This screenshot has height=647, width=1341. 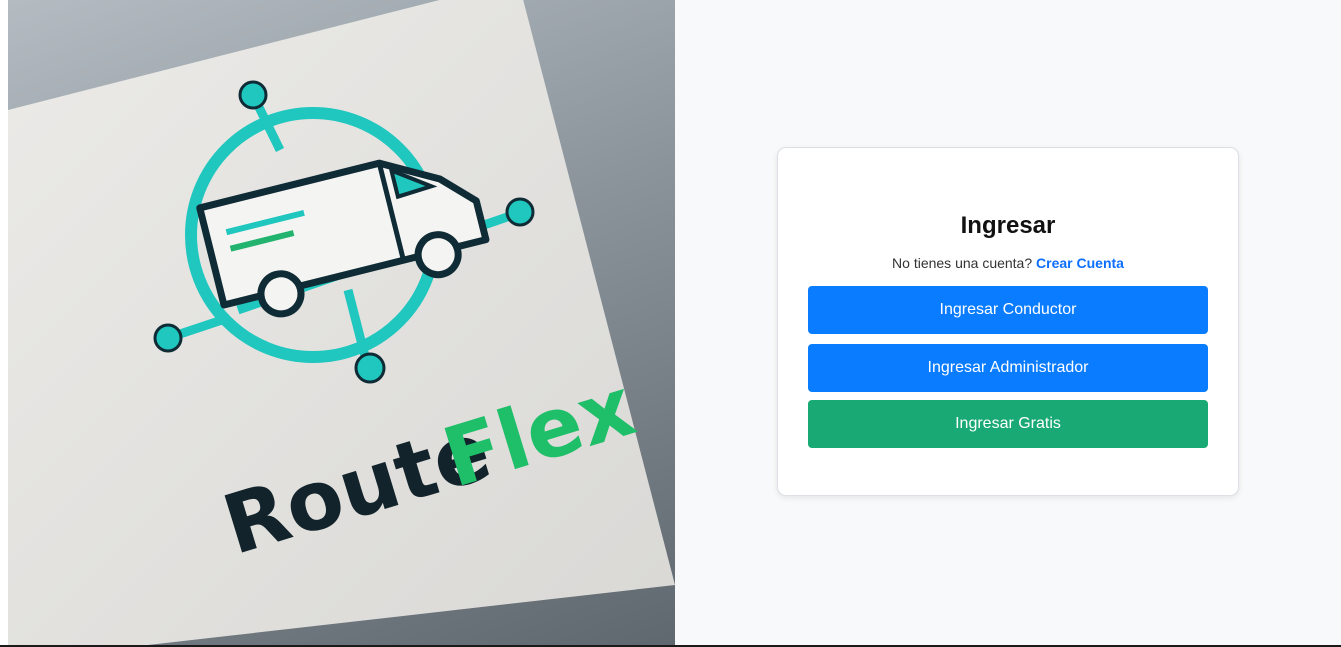 What do you see at coordinates (1080, 263) in the screenshot?
I see `create-account-link: Crear Cuenta` at bounding box center [1080, 263].